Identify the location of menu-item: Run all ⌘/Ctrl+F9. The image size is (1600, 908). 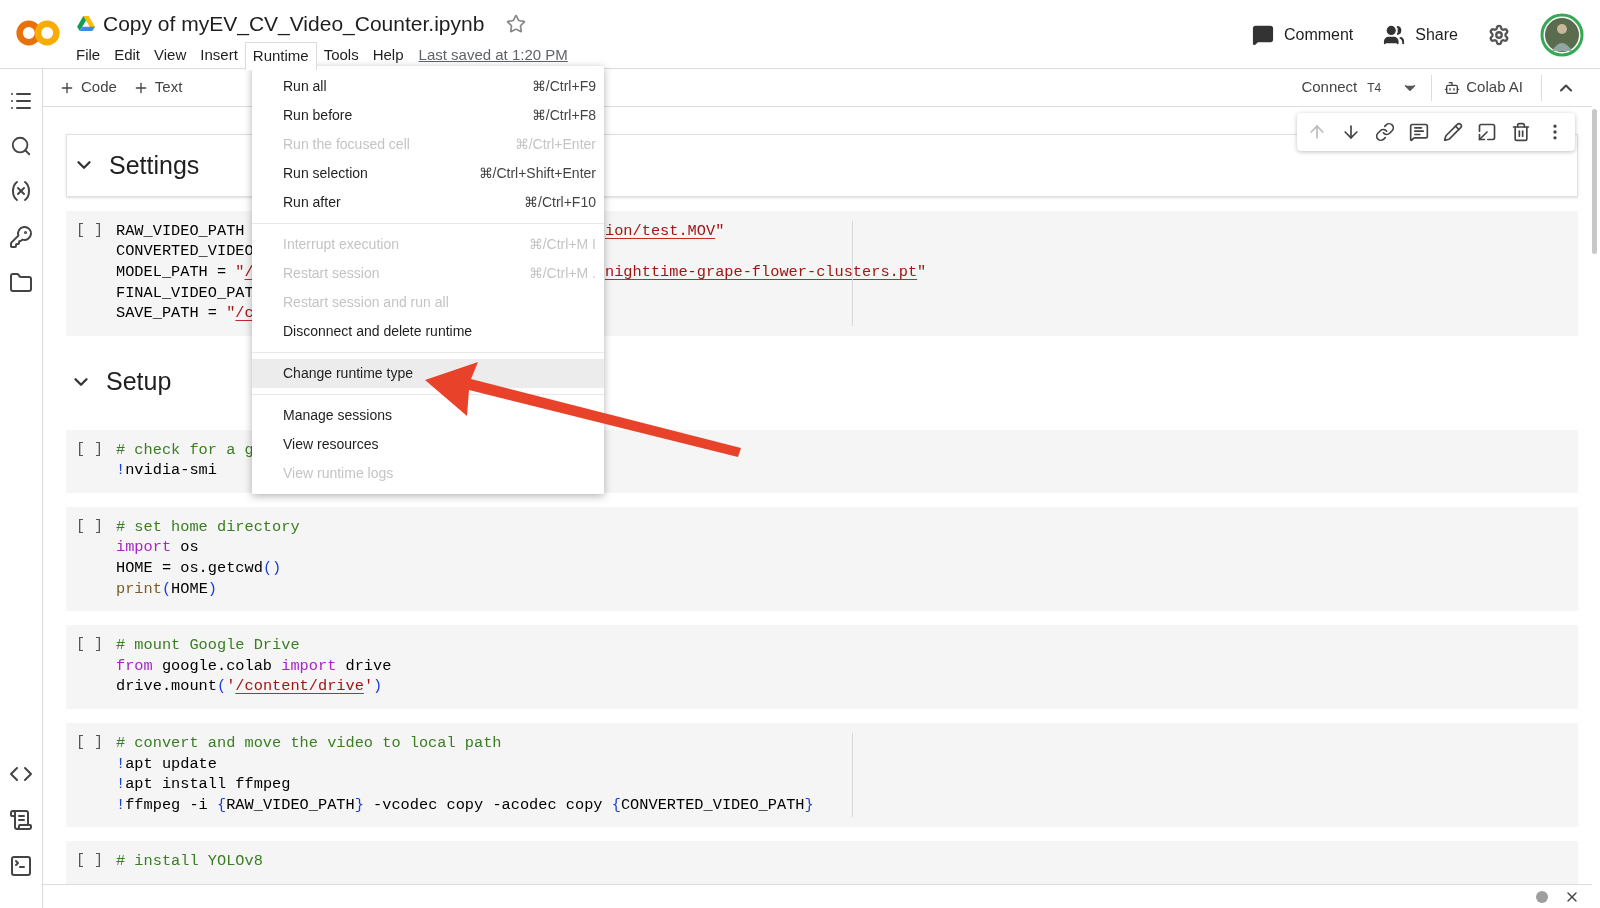
(428, 86).